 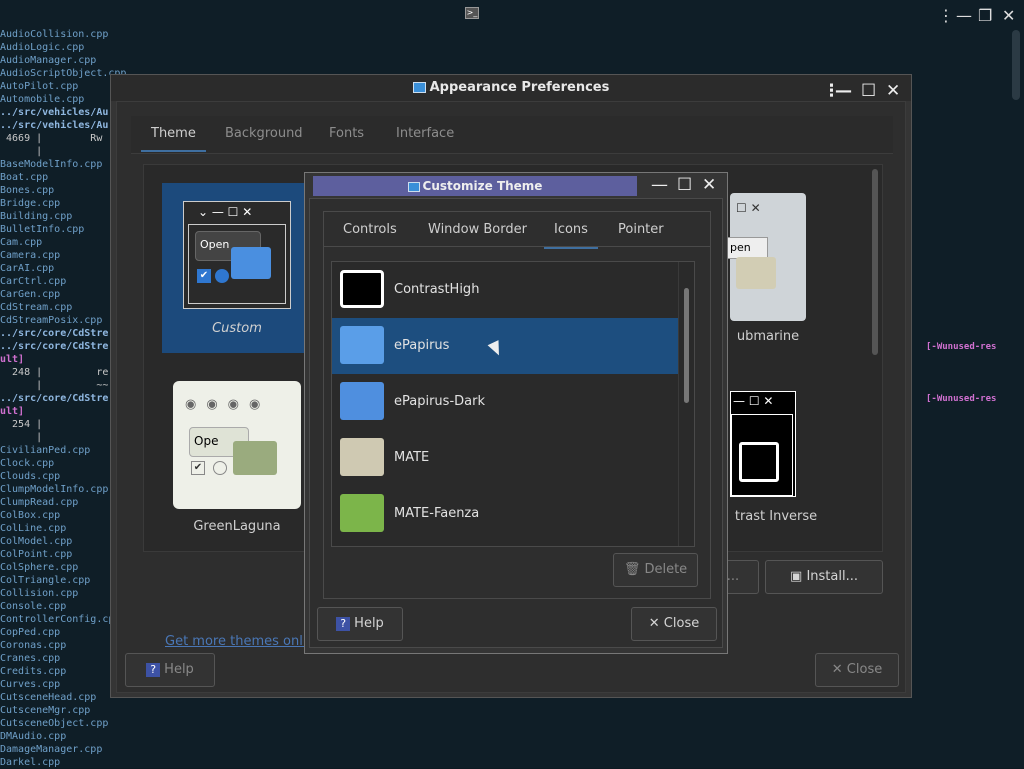 What do you see at coordinates (51, 320) in the screenshot?
I see `terminal-line: CdStreamPosix.cpp` at bounding box center [51, 320].